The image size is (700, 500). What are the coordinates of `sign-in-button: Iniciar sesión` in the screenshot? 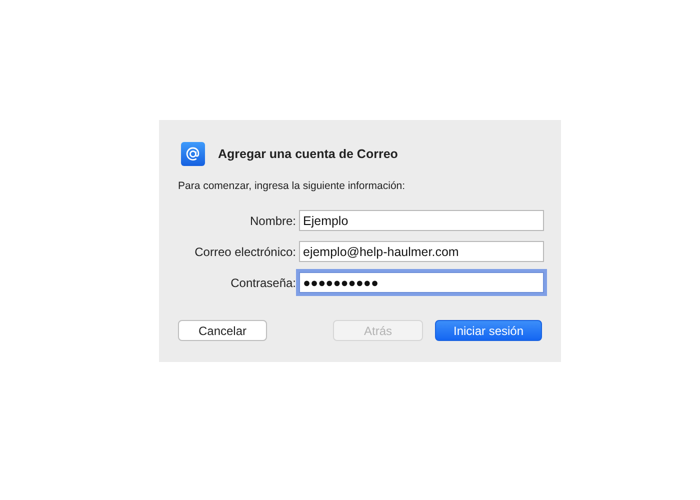 It's located at (488, 330).